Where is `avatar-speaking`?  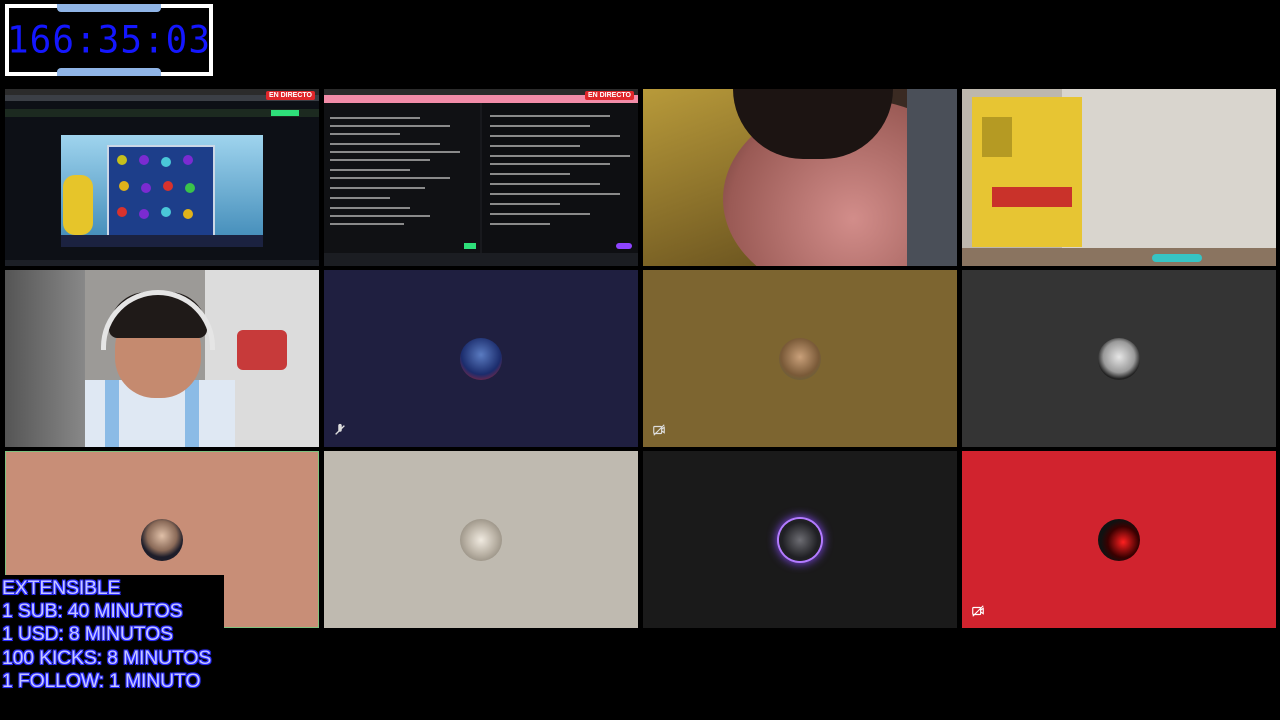 avatar-speaking is located at coordinates (800, 539).